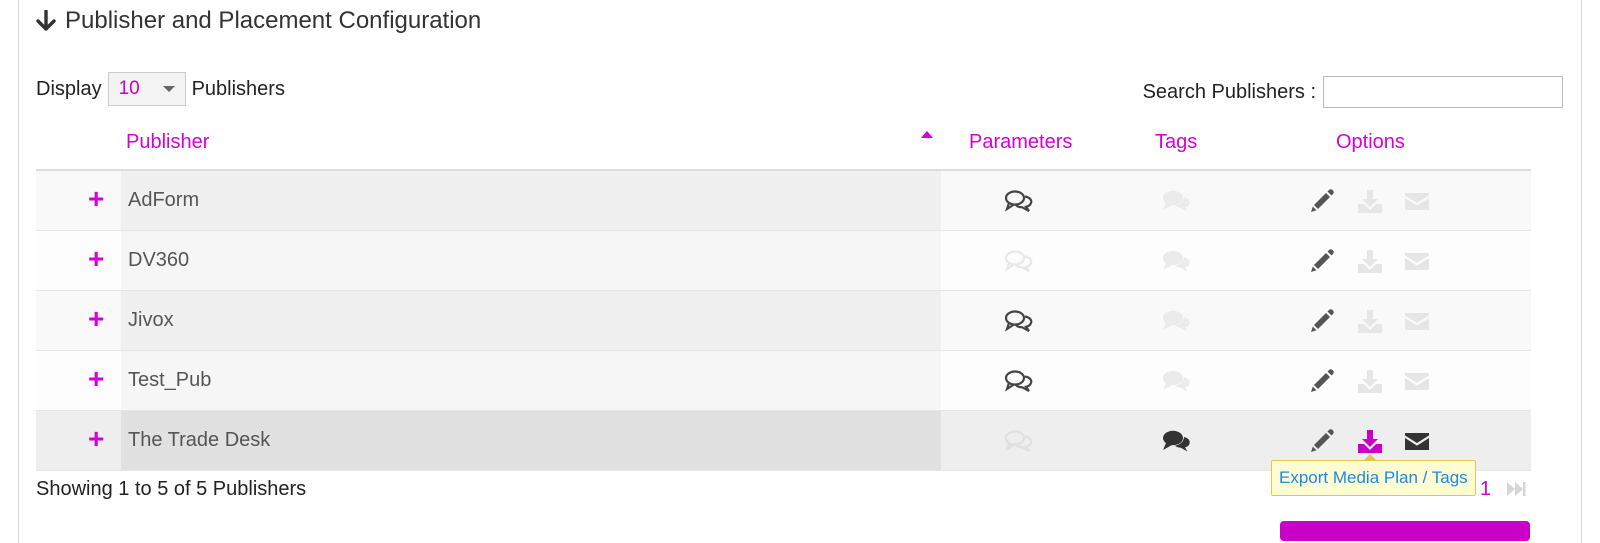  What do you see at coordinates (168, 89) in the screenshot?
I see `chevron-down-icon` at bounding box center [168, 89].